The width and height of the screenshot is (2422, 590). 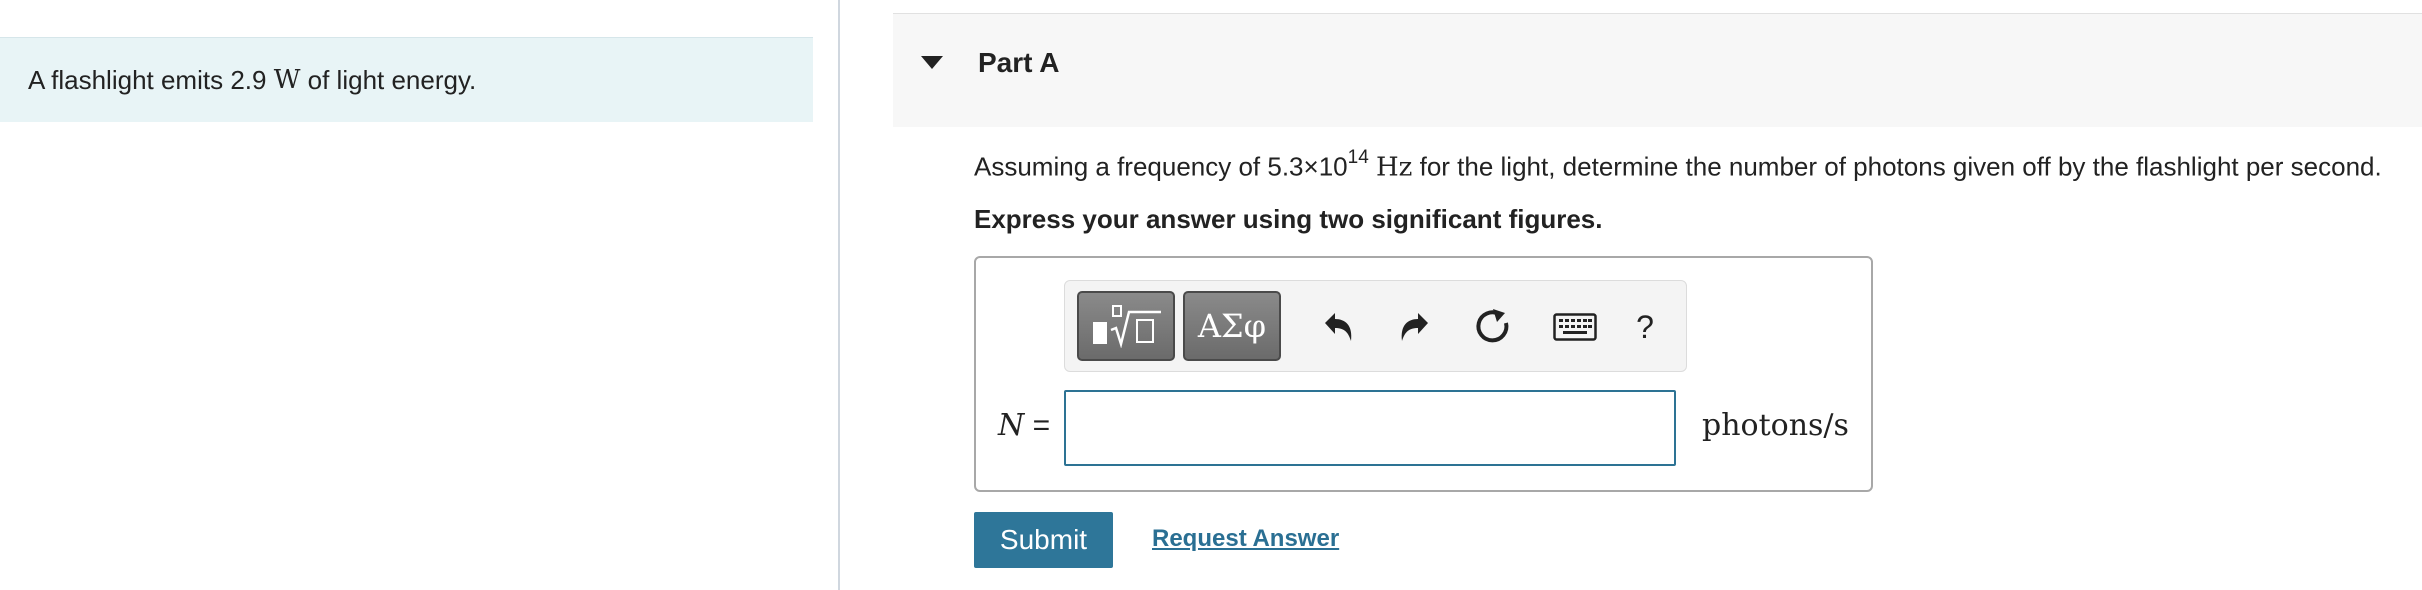 I want to click on answer-units: photons/s, so click(x=1775, y=425).